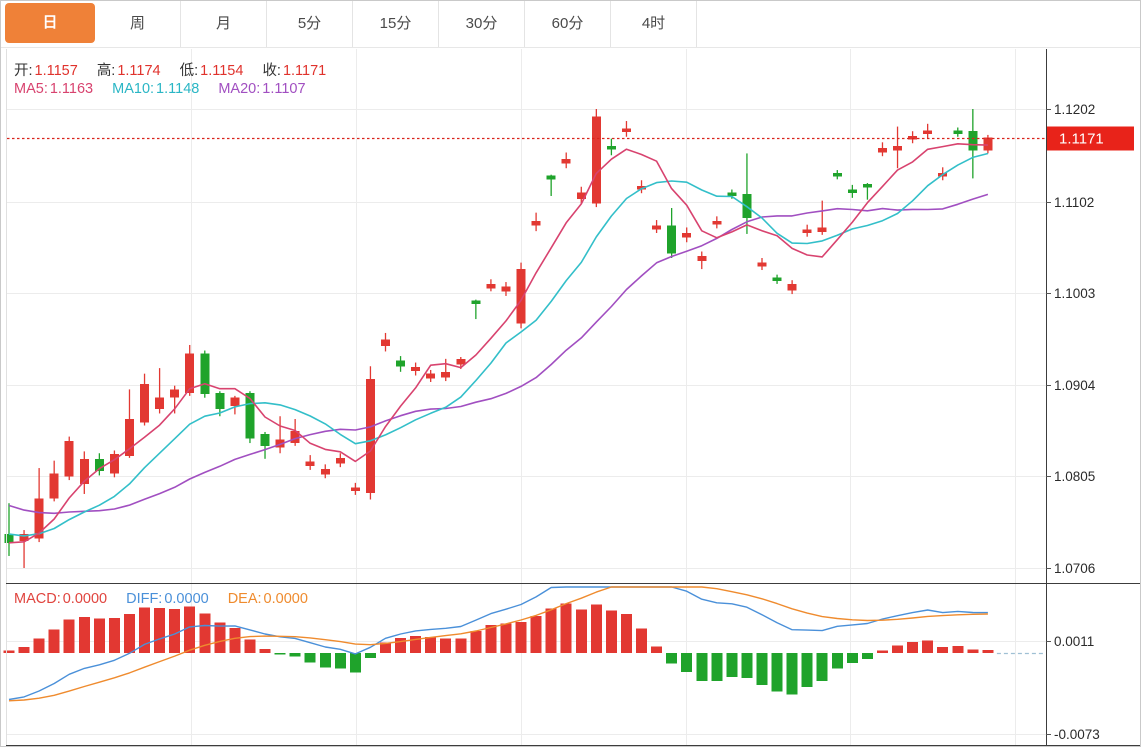 Image resolution: width=1141 pixels, height=747 pixels. I want to click on price-axis-tick-label: 1.0805, so click(1074, 476).